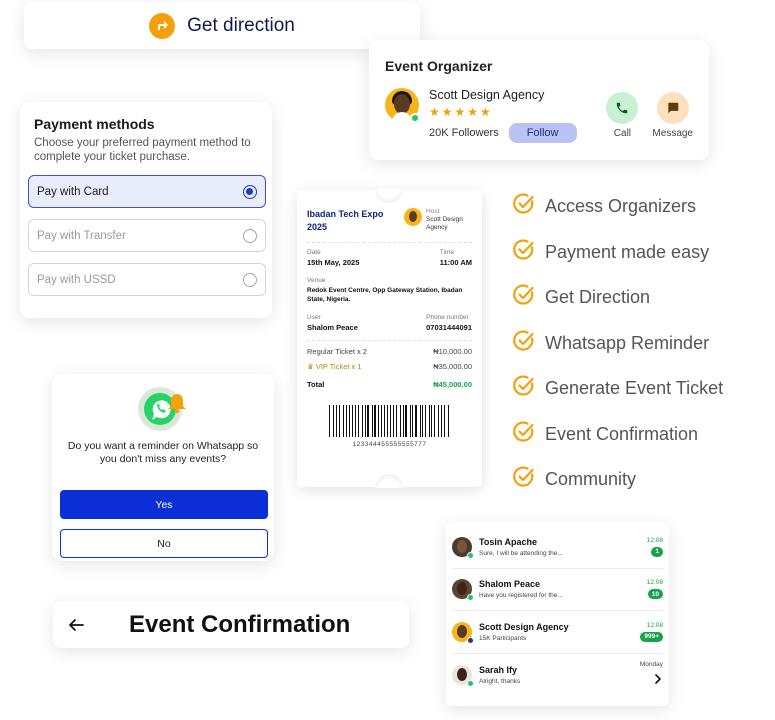  Describe the element at coordinates (415, 118) in the screenshot. I see `online-status-icon` at that location.